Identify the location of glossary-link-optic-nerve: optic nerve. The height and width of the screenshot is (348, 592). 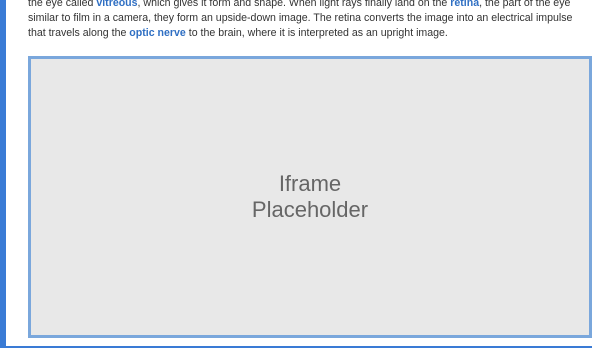
(157, 33).